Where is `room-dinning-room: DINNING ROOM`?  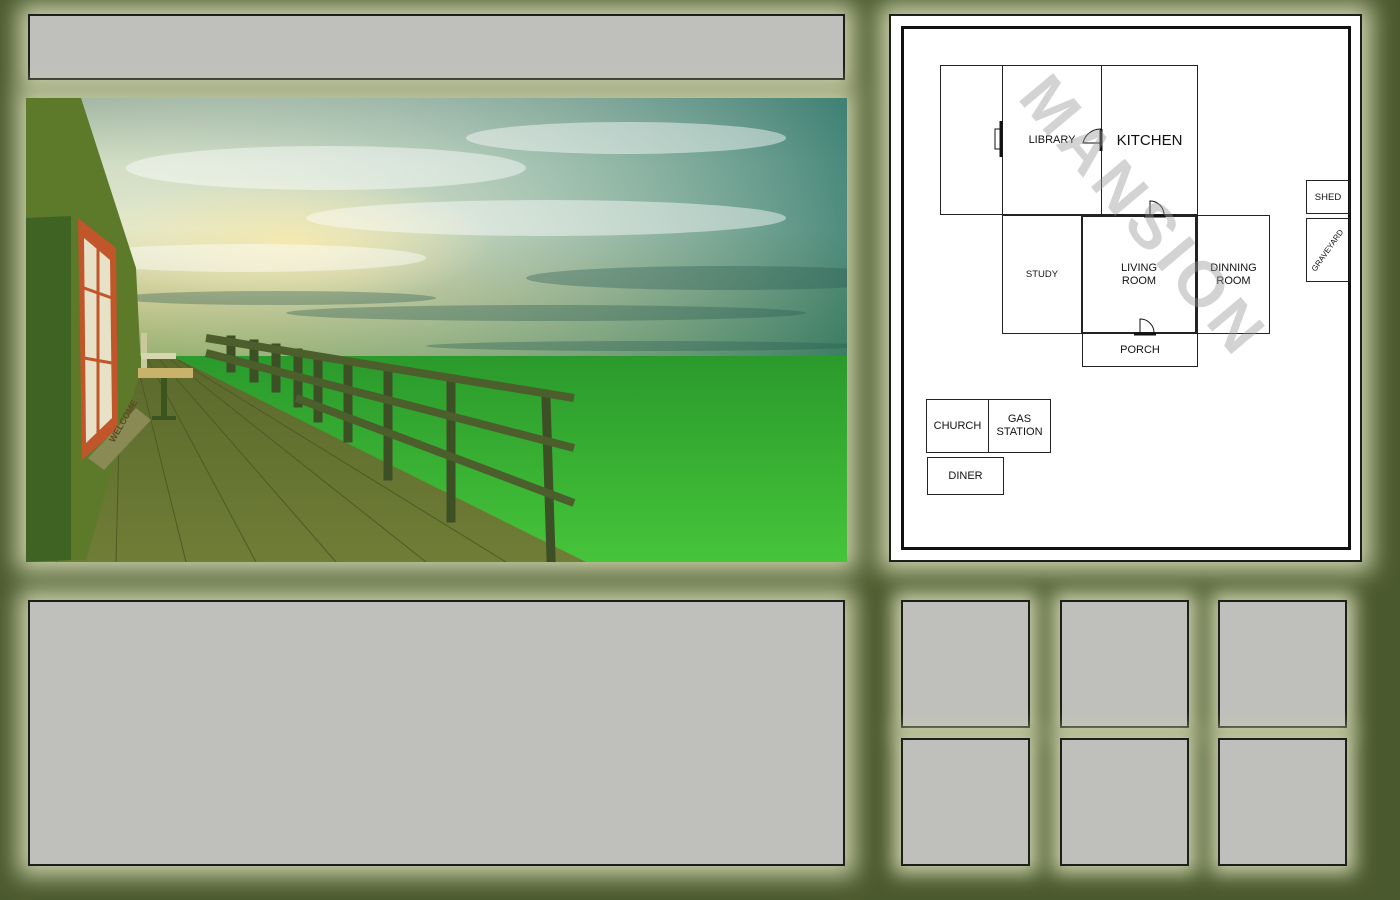
room-dinning-room: DINNING ROOM is located at coordinates (1233, 274).